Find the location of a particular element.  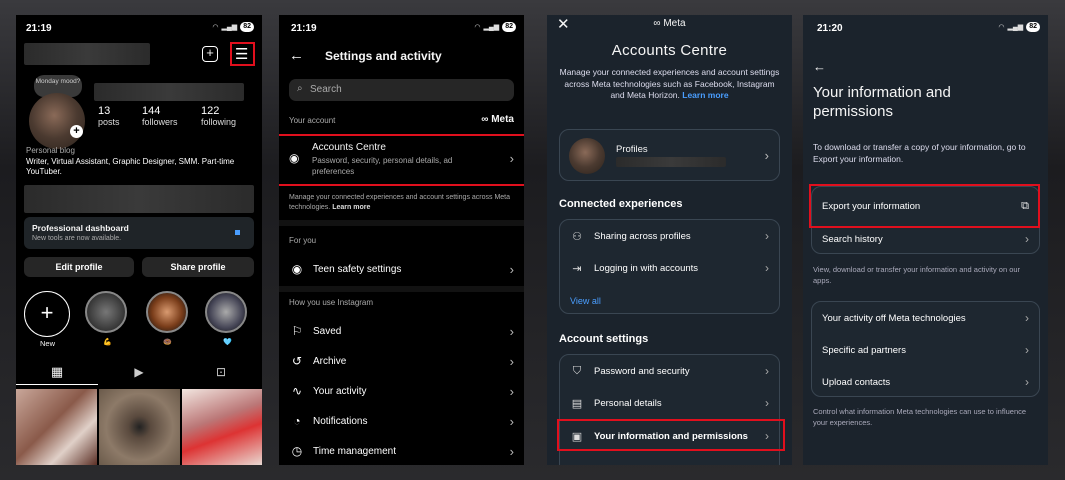

stat-followers: 144 followers is located at coordinates (160, 116).